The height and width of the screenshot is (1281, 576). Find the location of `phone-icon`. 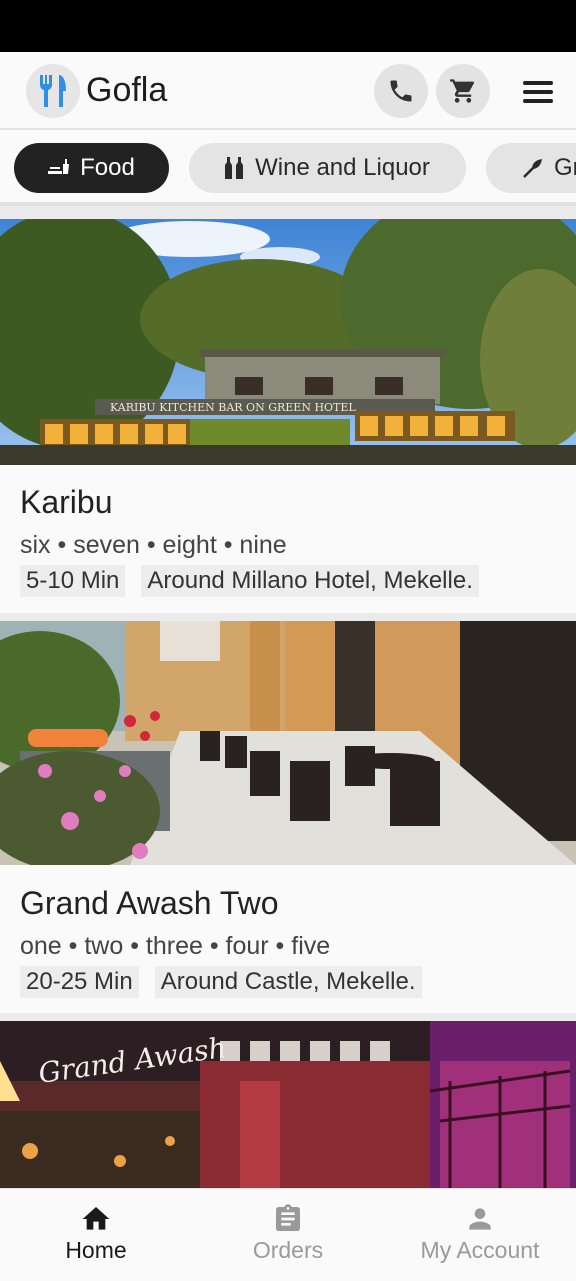

phone-icon is located at coordinates (401, 91).